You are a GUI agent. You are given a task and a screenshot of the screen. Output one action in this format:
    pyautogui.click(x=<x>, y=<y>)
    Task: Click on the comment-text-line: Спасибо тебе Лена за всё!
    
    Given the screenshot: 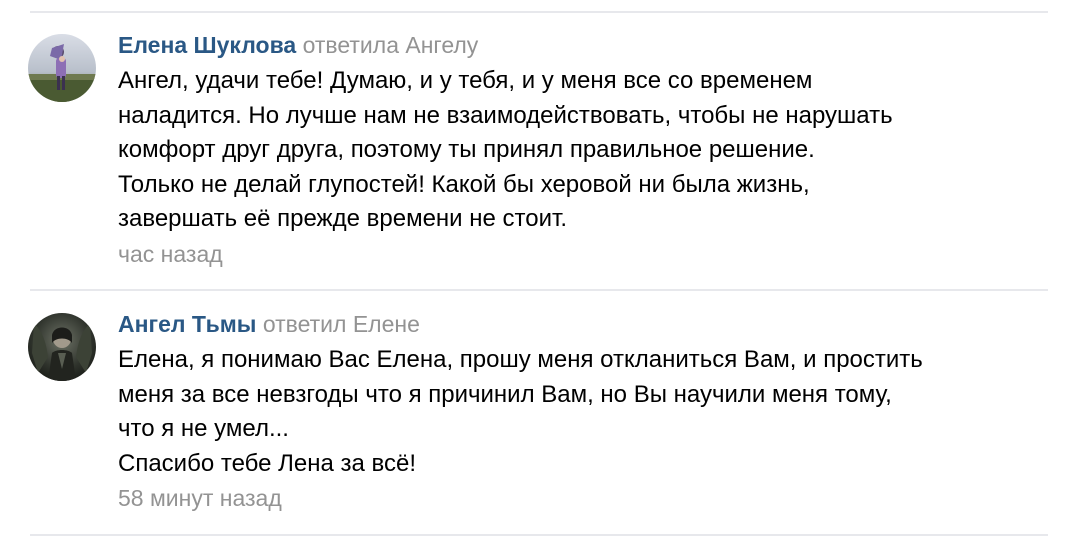 What is the action you would take?
    pyautogui.click(x=267, y=463)
    